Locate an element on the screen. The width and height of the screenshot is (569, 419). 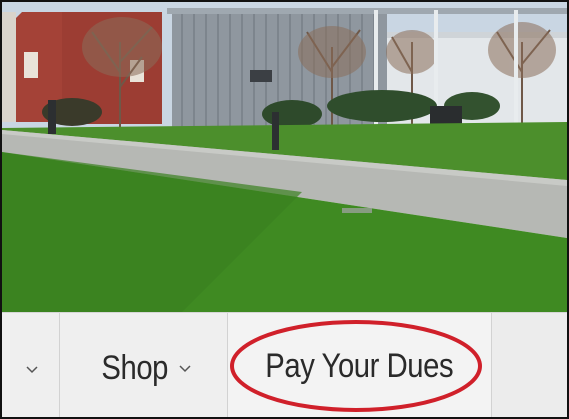
nav-item-pay-your-dues: Pay Your Dues is located at coordinates (360, 365).